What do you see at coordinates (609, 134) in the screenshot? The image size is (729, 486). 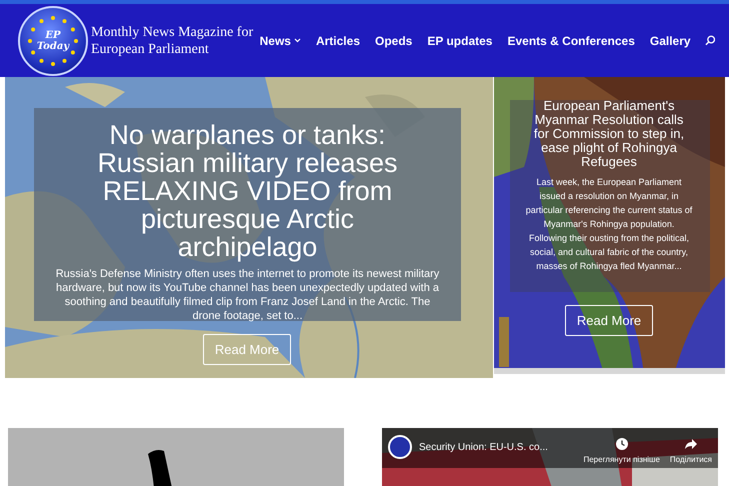 I see `slide-headline: European Parliament's Myanmar Resolution calls for Commission to step in, ease plight of Rohingya Refugees` at bounding box center [609, 134].